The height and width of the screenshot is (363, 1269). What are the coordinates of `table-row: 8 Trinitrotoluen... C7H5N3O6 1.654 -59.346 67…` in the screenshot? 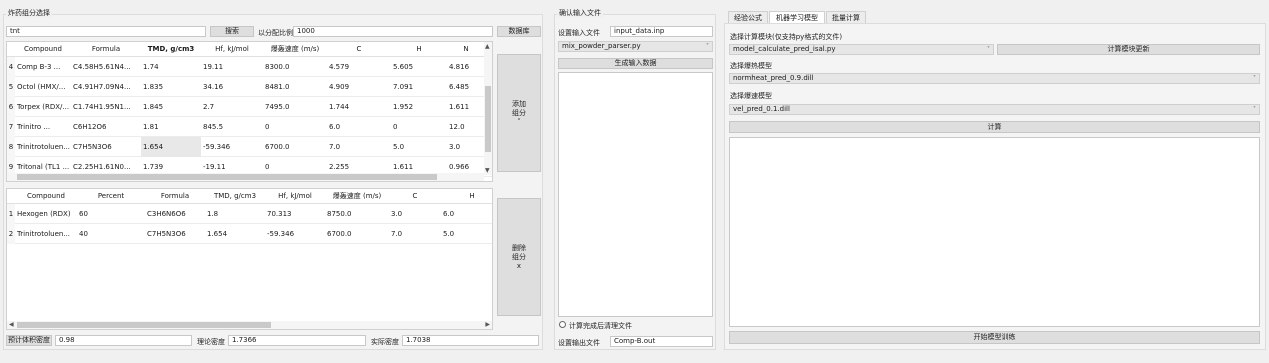 It's located at (249, 147).